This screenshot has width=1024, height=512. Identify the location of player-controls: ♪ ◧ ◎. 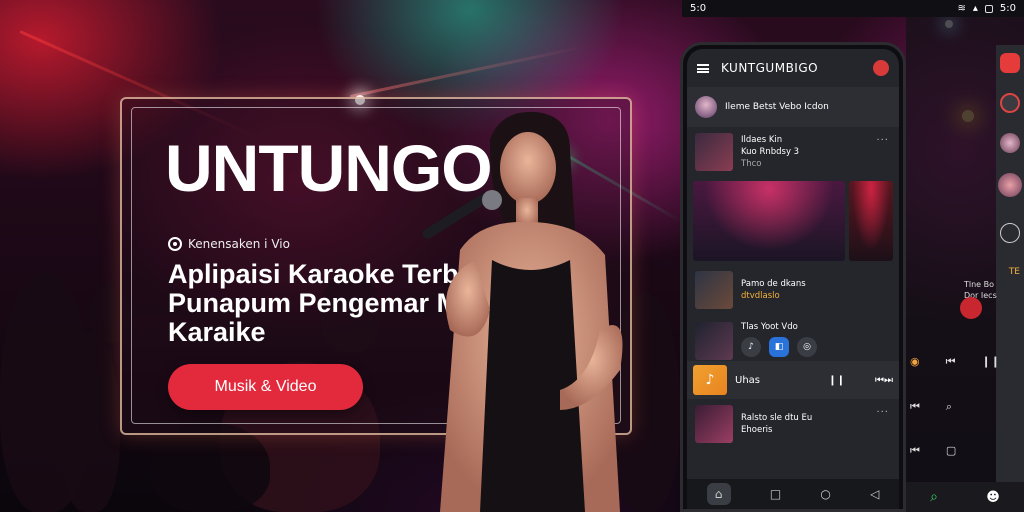
(816, 347).